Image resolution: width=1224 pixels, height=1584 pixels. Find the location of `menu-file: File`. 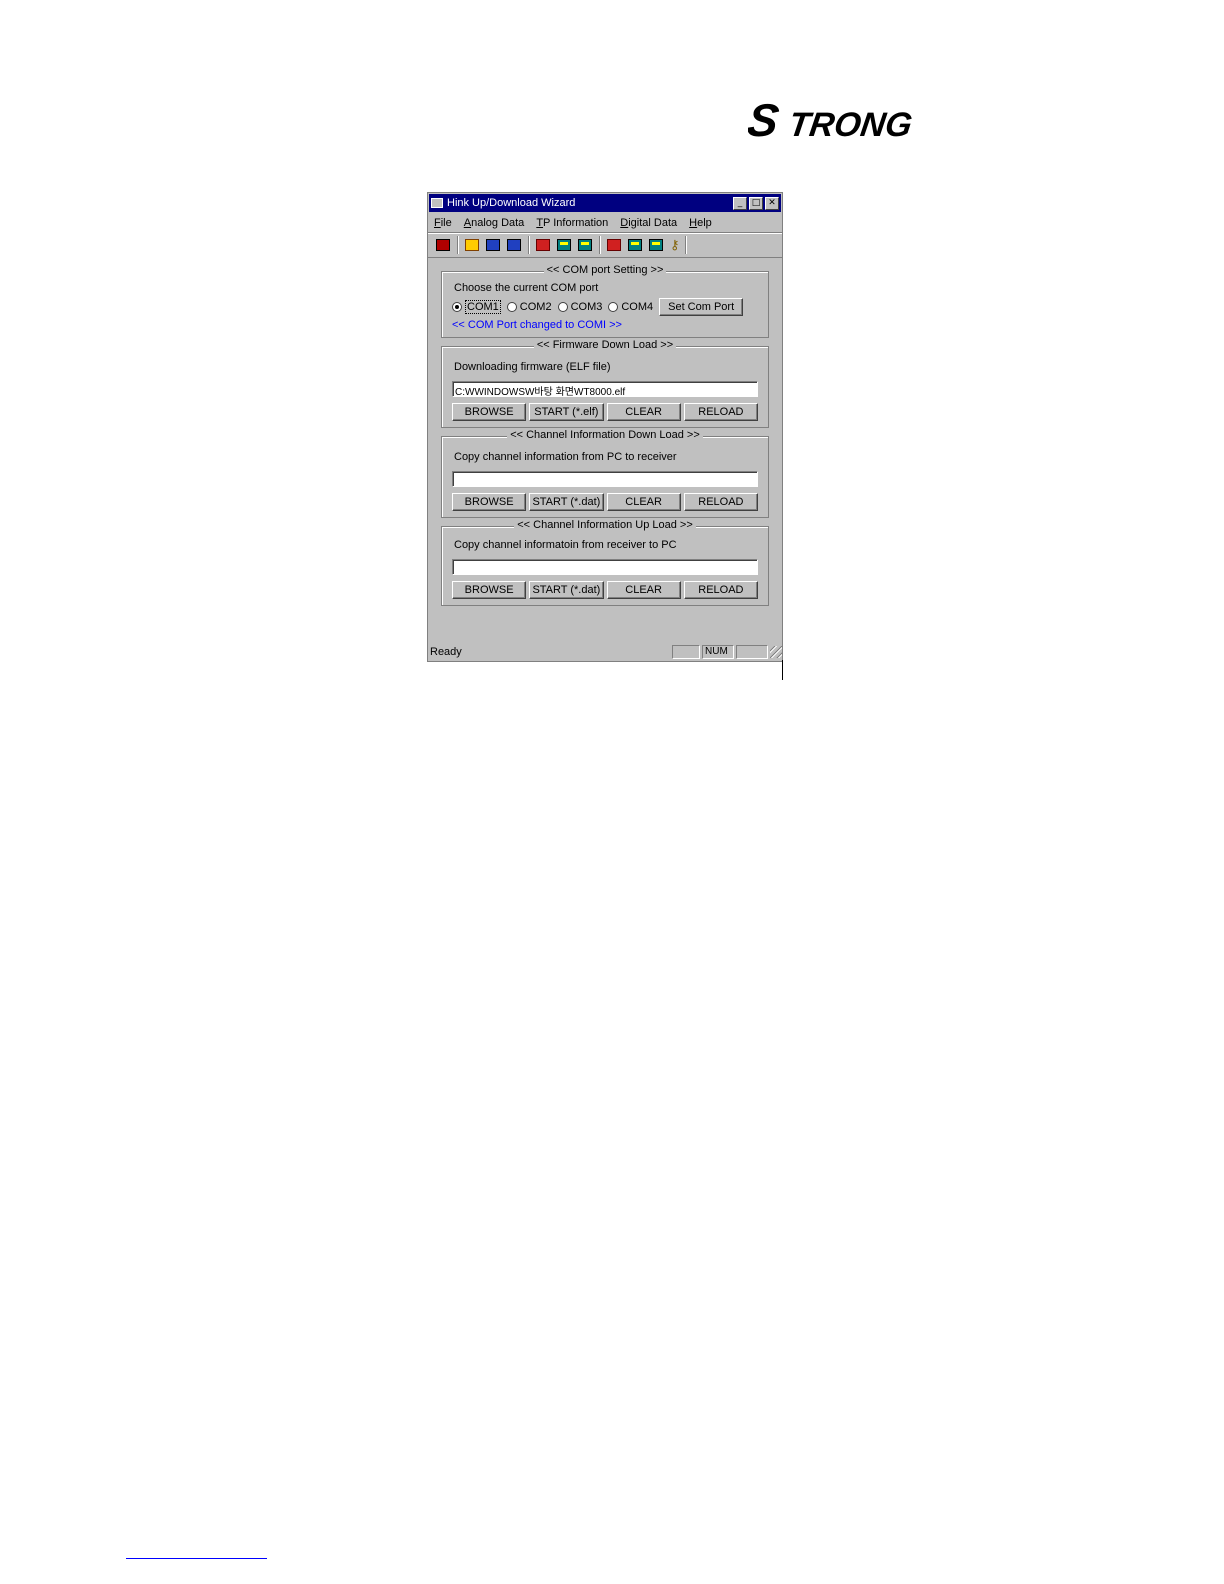

menu-file: File is located at coordinates (443, 223).